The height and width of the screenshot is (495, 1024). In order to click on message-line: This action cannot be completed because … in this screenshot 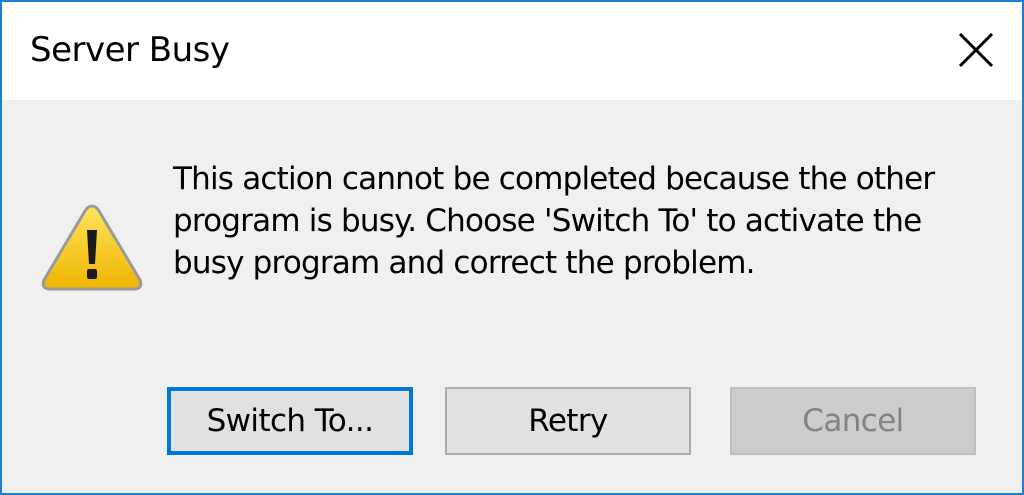, I will do `click(554, 179)`.